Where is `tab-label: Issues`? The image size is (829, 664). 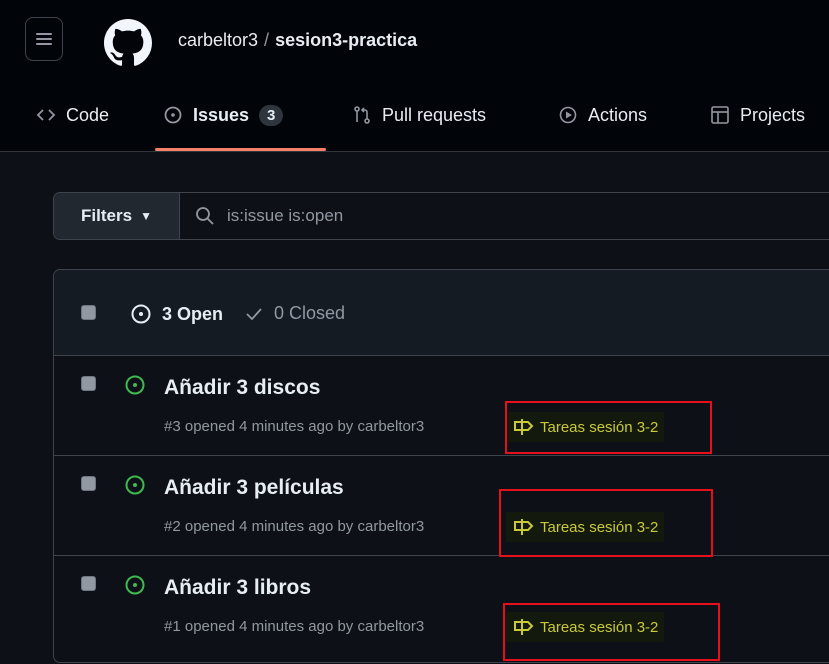
tab-label: Issues is located at coordinates (221, 114).